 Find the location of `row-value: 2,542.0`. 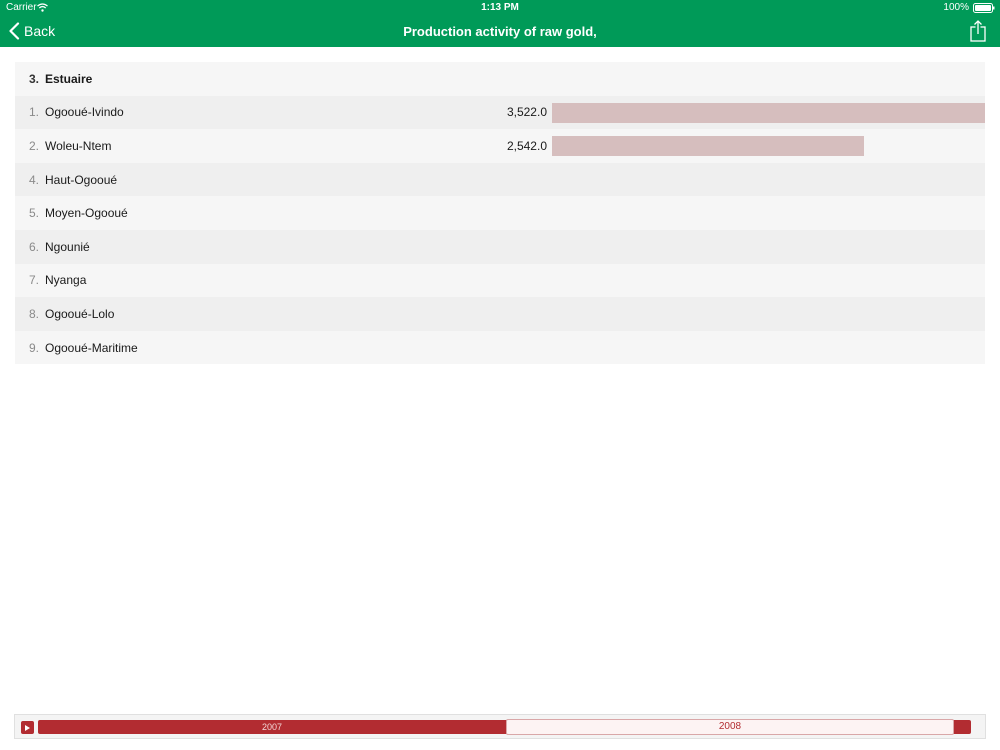

row-value: 2,542.0 is located at coordinates (526, 145).